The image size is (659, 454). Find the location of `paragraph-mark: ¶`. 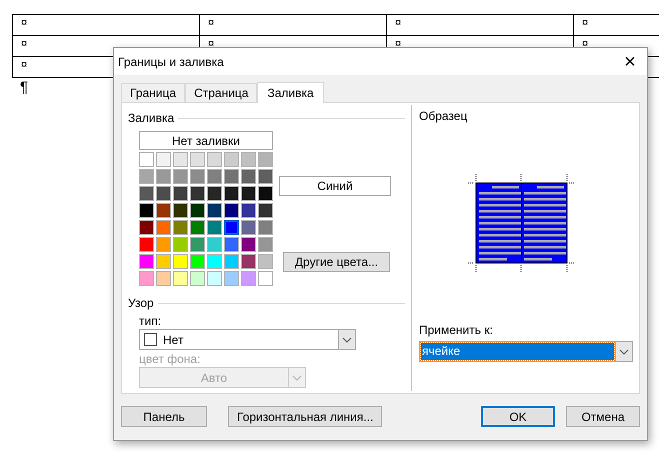

paragraph-mark: ¶ is located at coordinates (24, 88).